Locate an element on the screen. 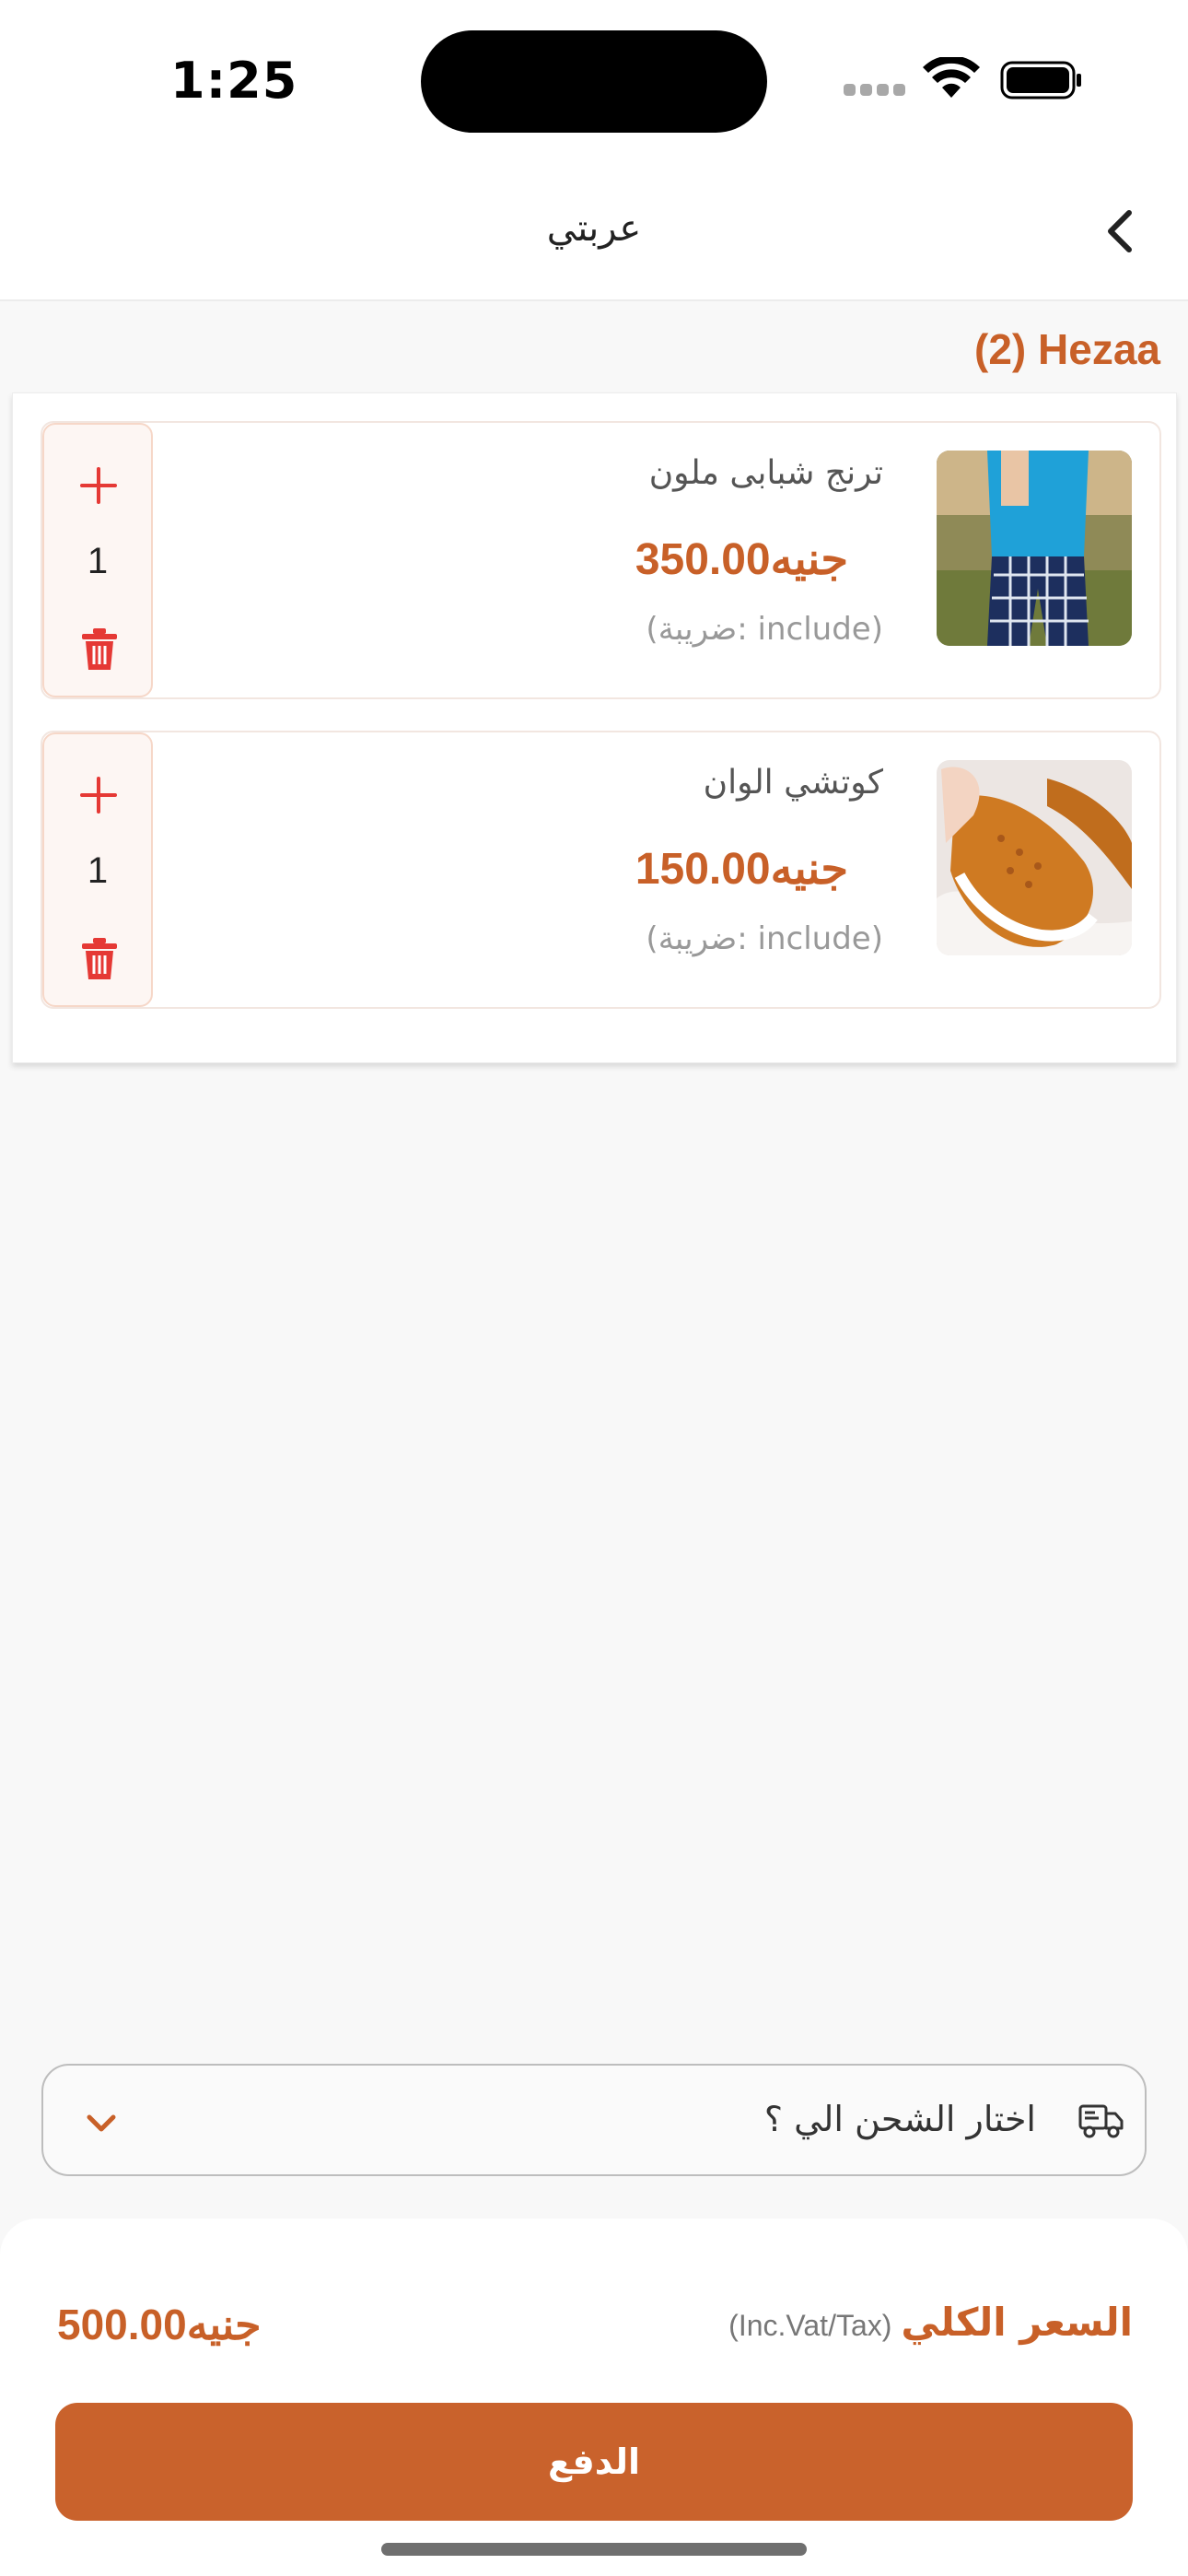 Image resolution: width=1188 pixels, height=2576 pixels. product-image-sneaker is located at coordinates (1034, 857).